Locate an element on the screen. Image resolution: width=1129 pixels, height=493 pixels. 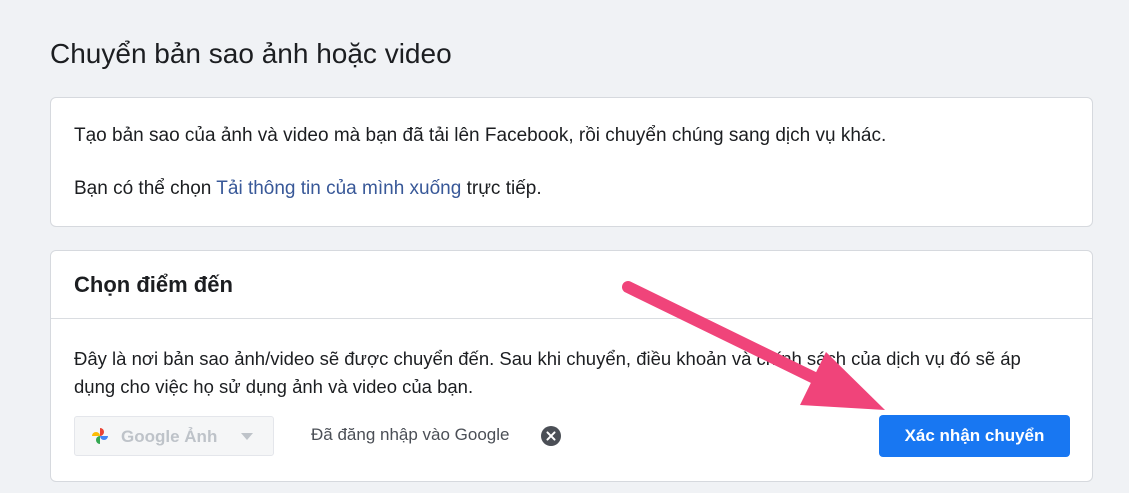
destination-title: Chọn điểm đến is located at coordinates (153, 284).